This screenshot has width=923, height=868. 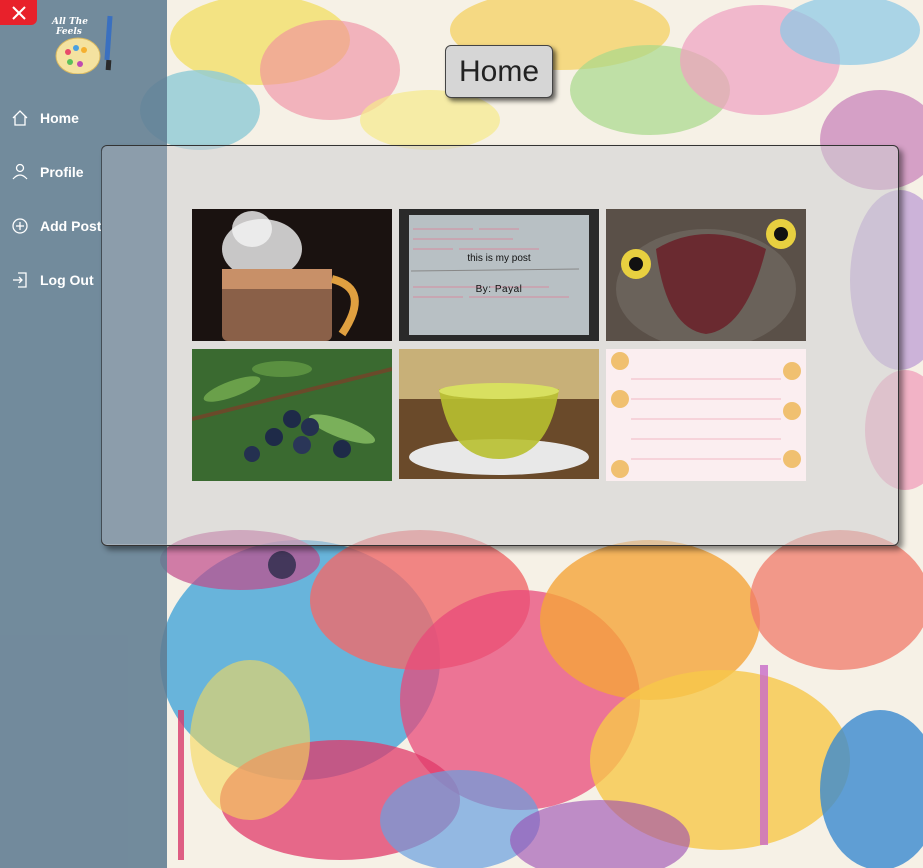 What do you see at coordinates (20, 118) in the screenshot?
I see `home-icon` at bounding box center [20, 118].